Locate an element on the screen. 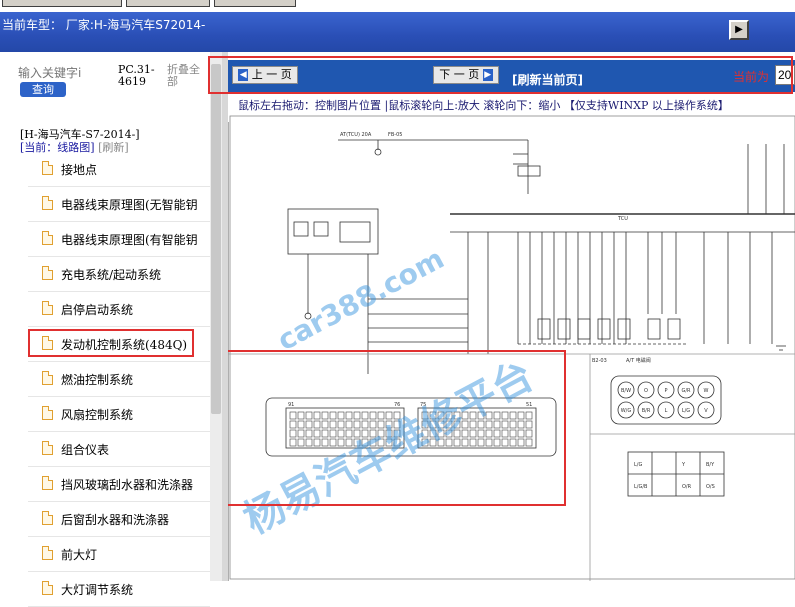 This screenshot has height=607, width=795. sidebar-item-label: 充电系统/起动系统 is located at coordinates (111, 275).